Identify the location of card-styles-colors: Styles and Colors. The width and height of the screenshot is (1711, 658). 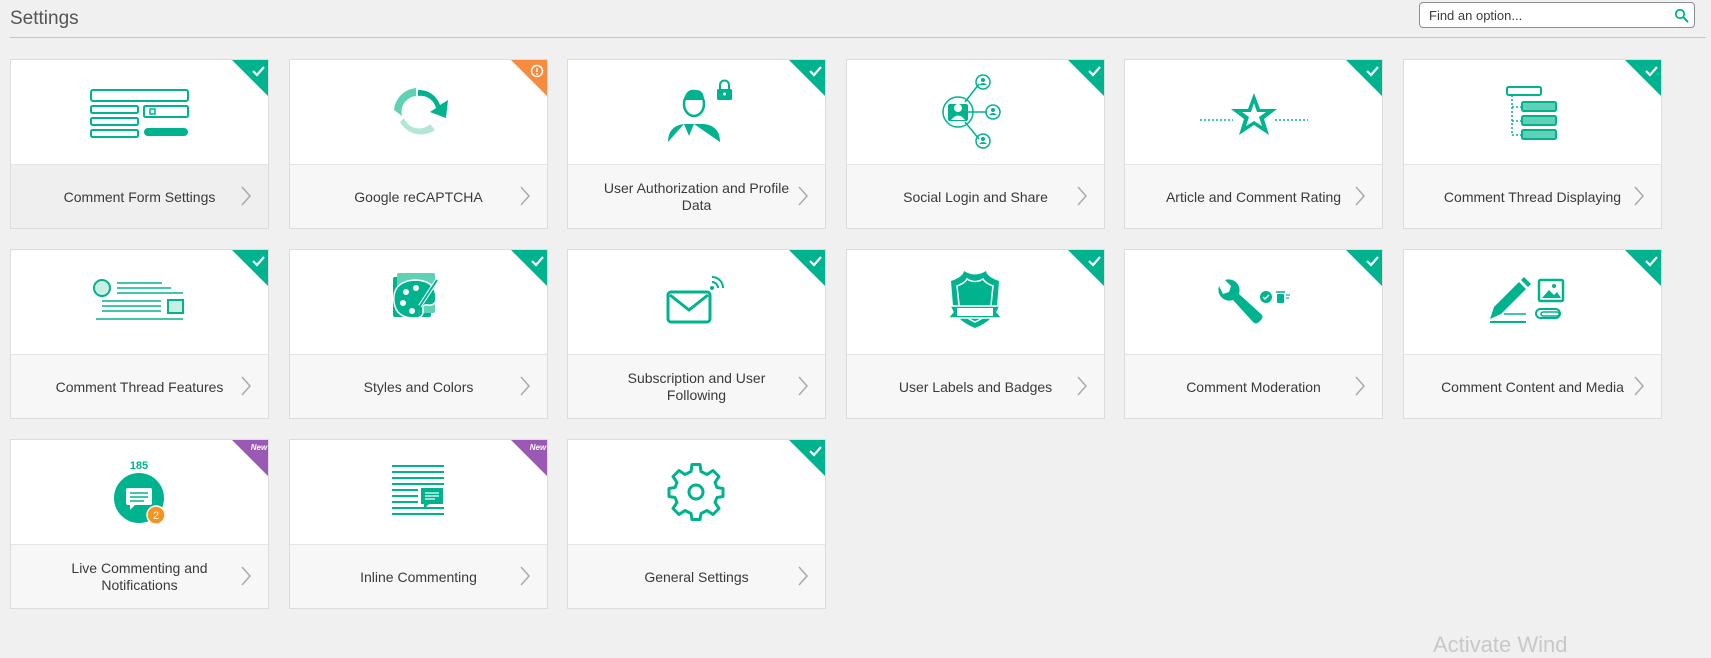
(418, 334).